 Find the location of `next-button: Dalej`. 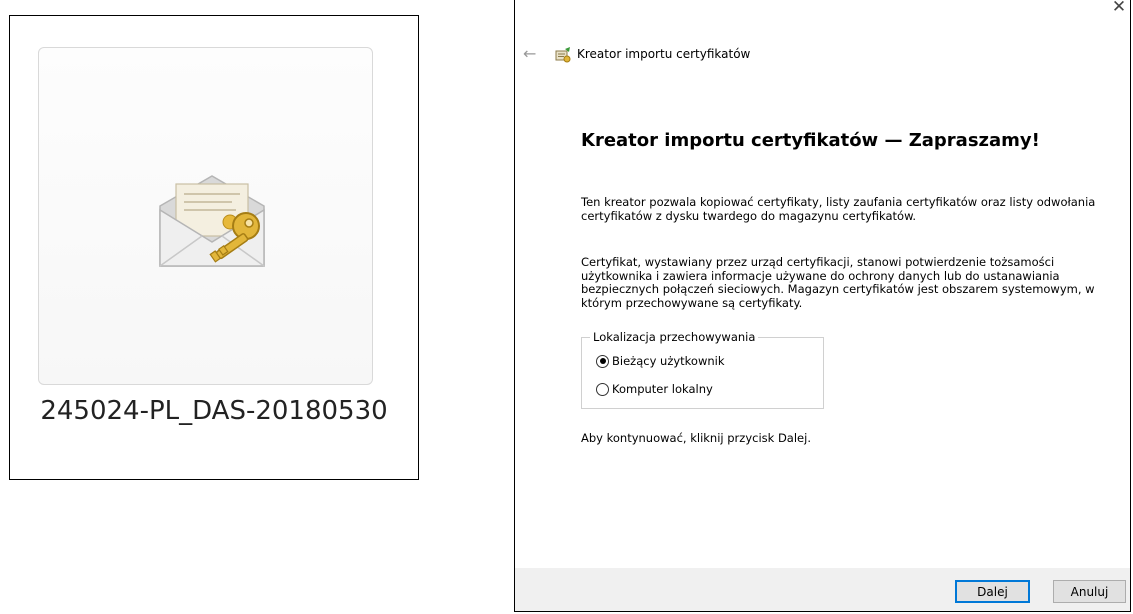

next-button: Dalej is located at coordinates (992, 591).